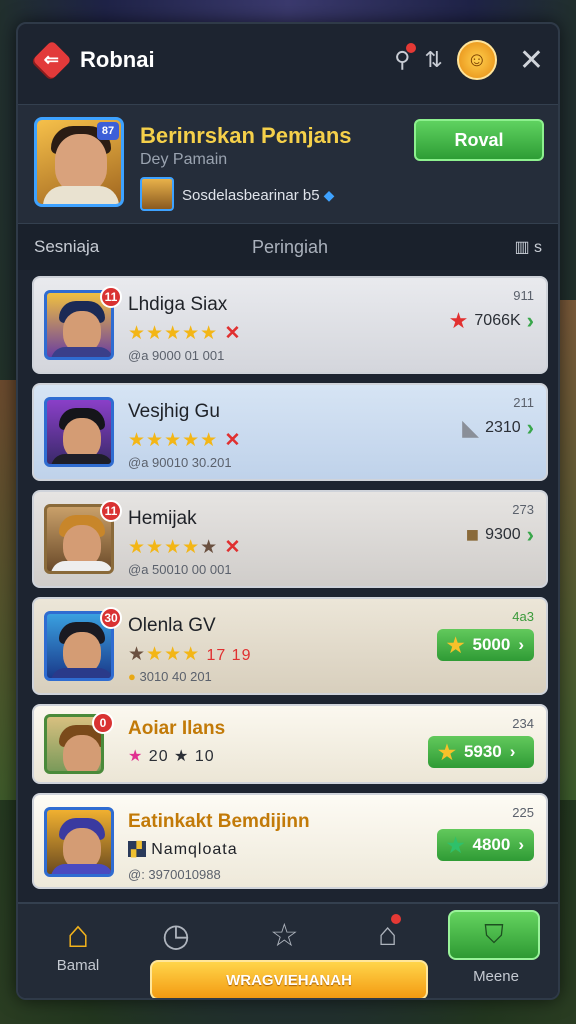  I want to click on star-rating: ★ 20 ★ 10, so click(171, 756).